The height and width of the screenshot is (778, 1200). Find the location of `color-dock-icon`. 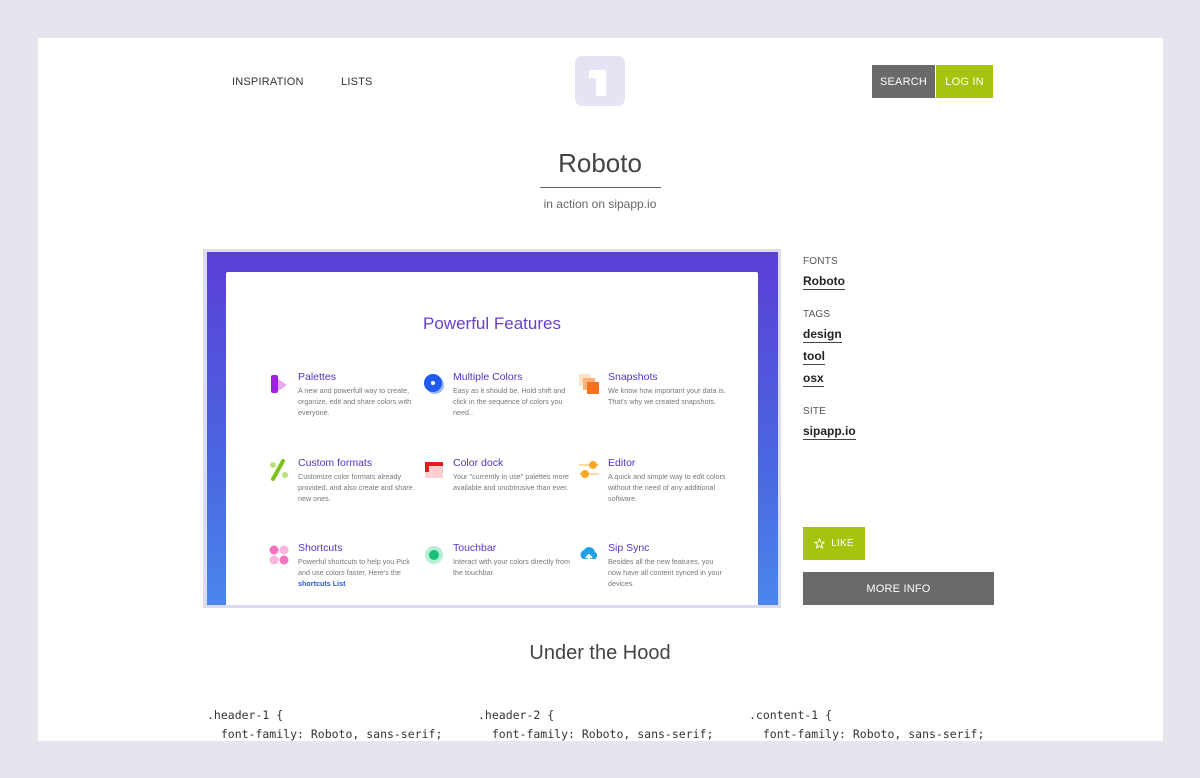

color-dock-icon is located at coordinates (434, 470).